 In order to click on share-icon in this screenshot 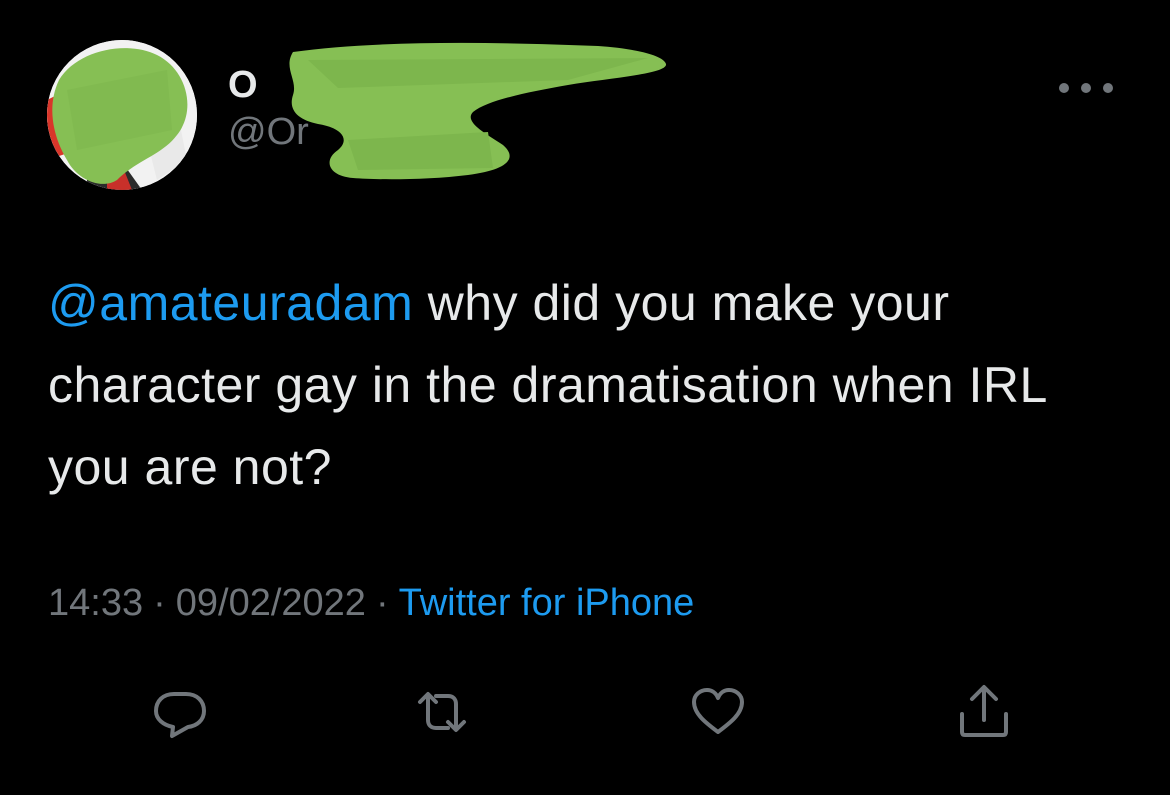, I will do `click(984, 711)`.